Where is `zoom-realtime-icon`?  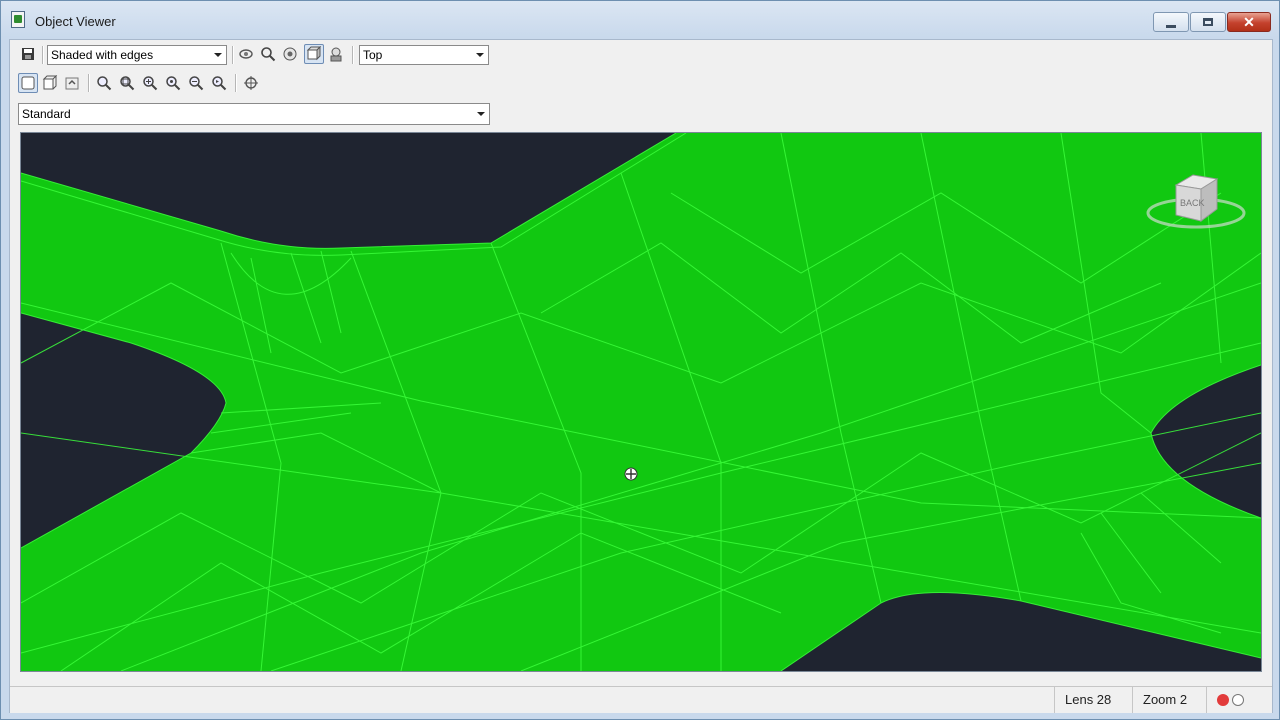
zoom-realtime-icon is located at coordinates (104, 83).